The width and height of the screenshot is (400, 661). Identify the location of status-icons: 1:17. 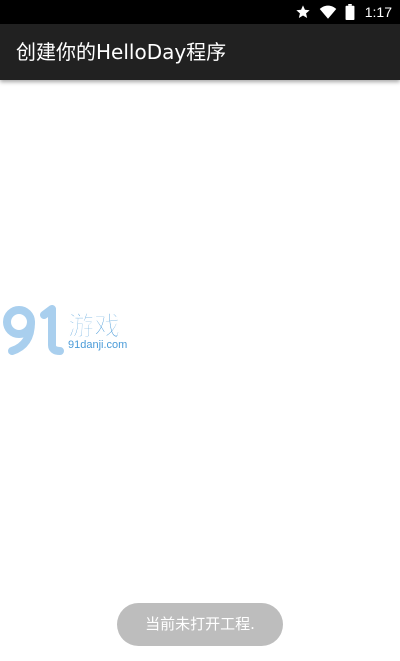
(343, 12).